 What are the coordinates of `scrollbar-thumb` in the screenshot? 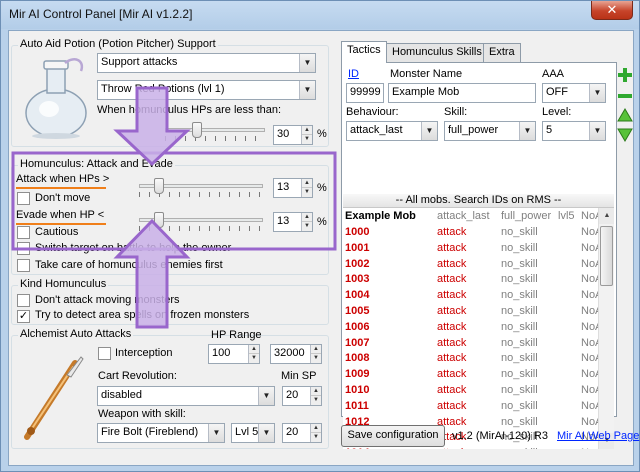 It's located at (606, 256).